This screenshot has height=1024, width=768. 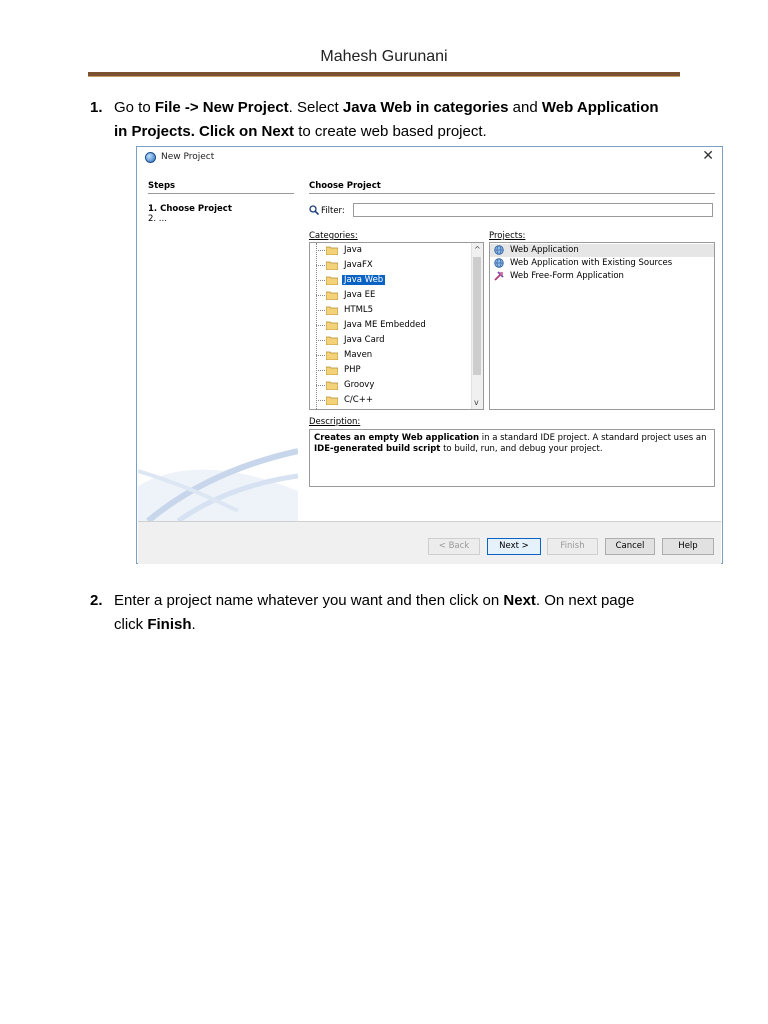 I want to click on step-2-text: . On next page, so click(x=585, y=600).